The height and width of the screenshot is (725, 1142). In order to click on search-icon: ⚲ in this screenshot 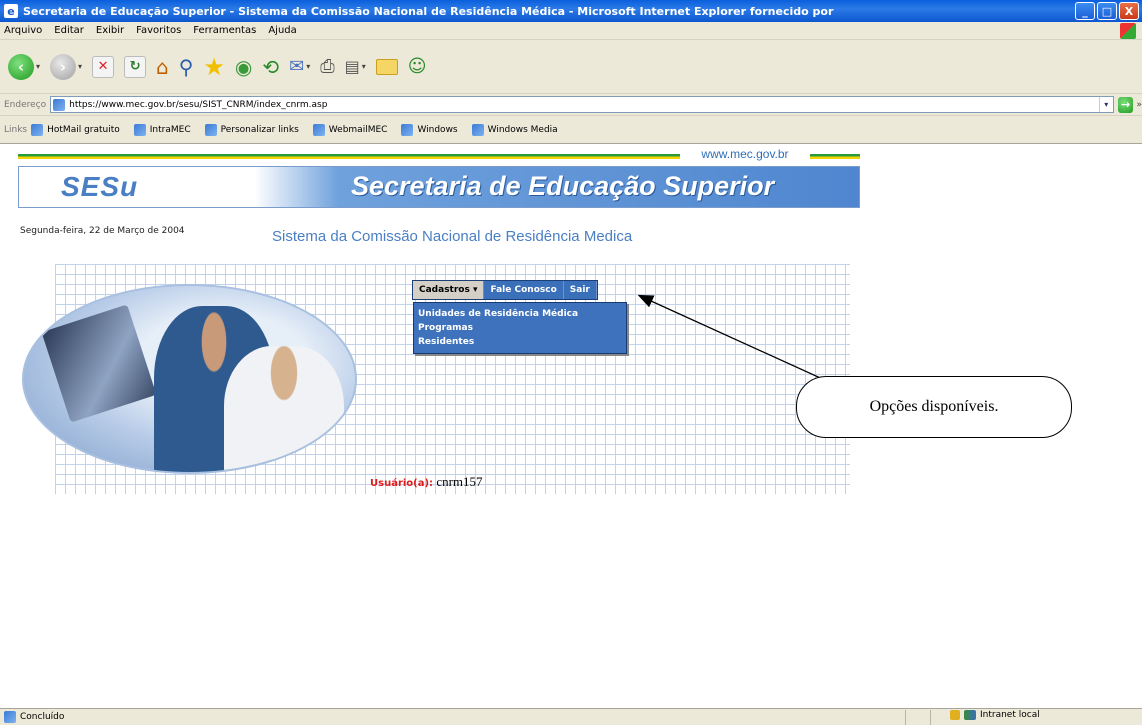, I will do `click(186, 67)`.